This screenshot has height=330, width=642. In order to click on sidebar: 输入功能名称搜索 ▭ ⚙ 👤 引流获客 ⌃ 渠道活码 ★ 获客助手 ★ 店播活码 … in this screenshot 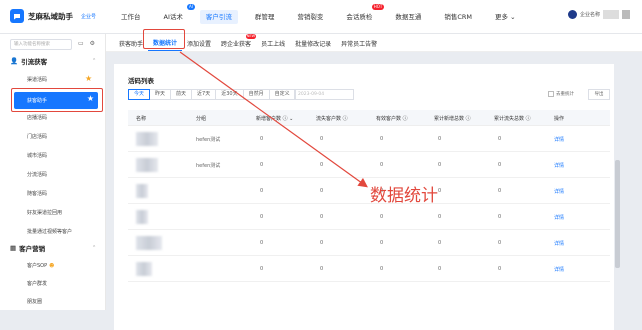, I will do `click(53, 172)`.